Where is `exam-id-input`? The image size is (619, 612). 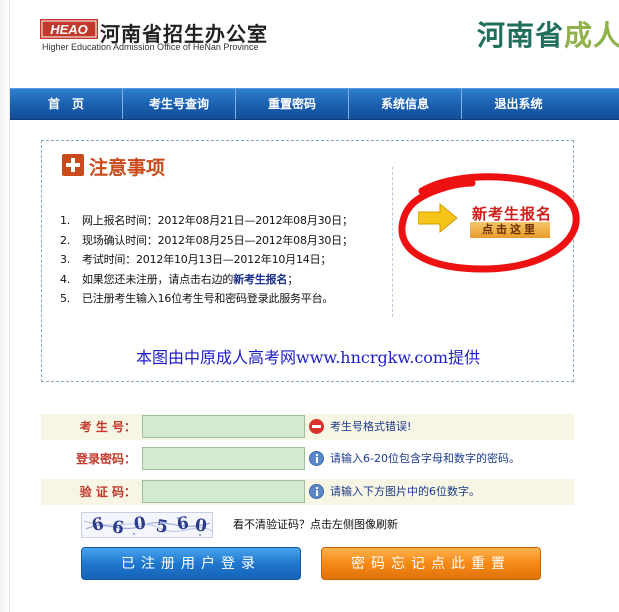 exam-id-input is located at coordinates (223, 426).